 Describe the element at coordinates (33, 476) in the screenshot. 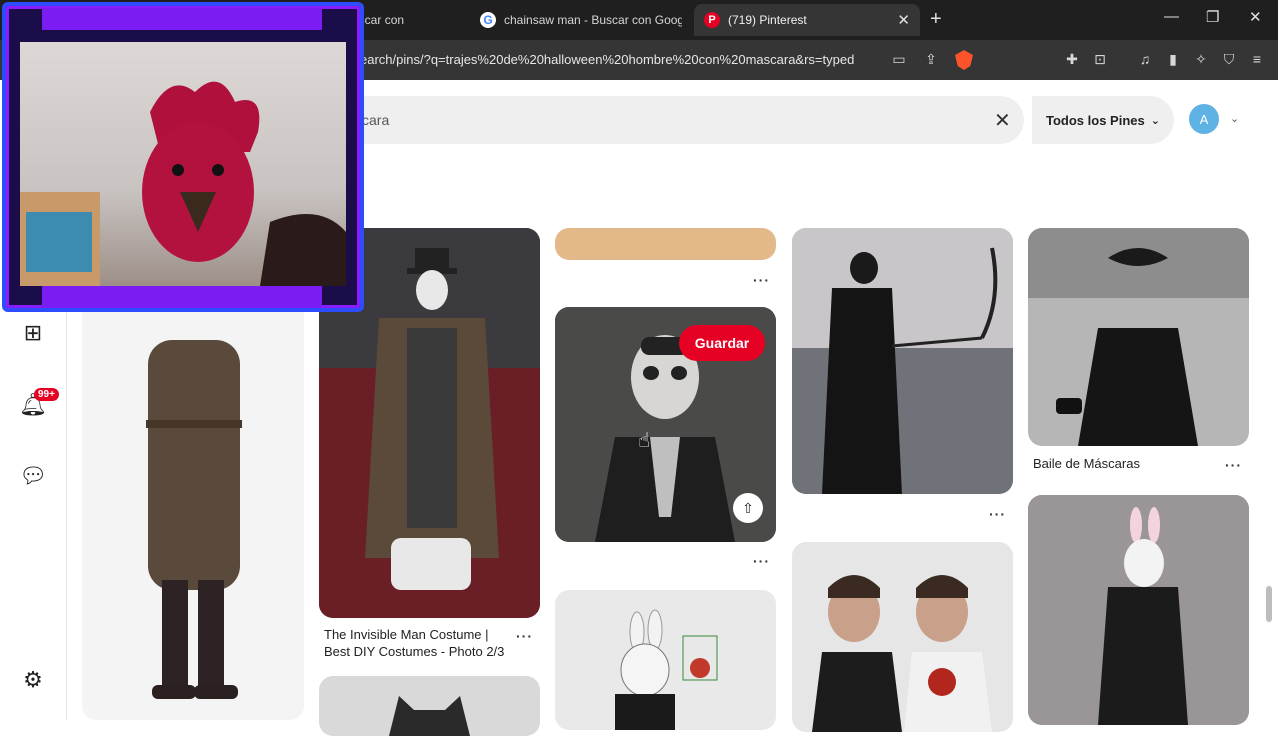

I see `messages-icon: 💬︎` at that location.